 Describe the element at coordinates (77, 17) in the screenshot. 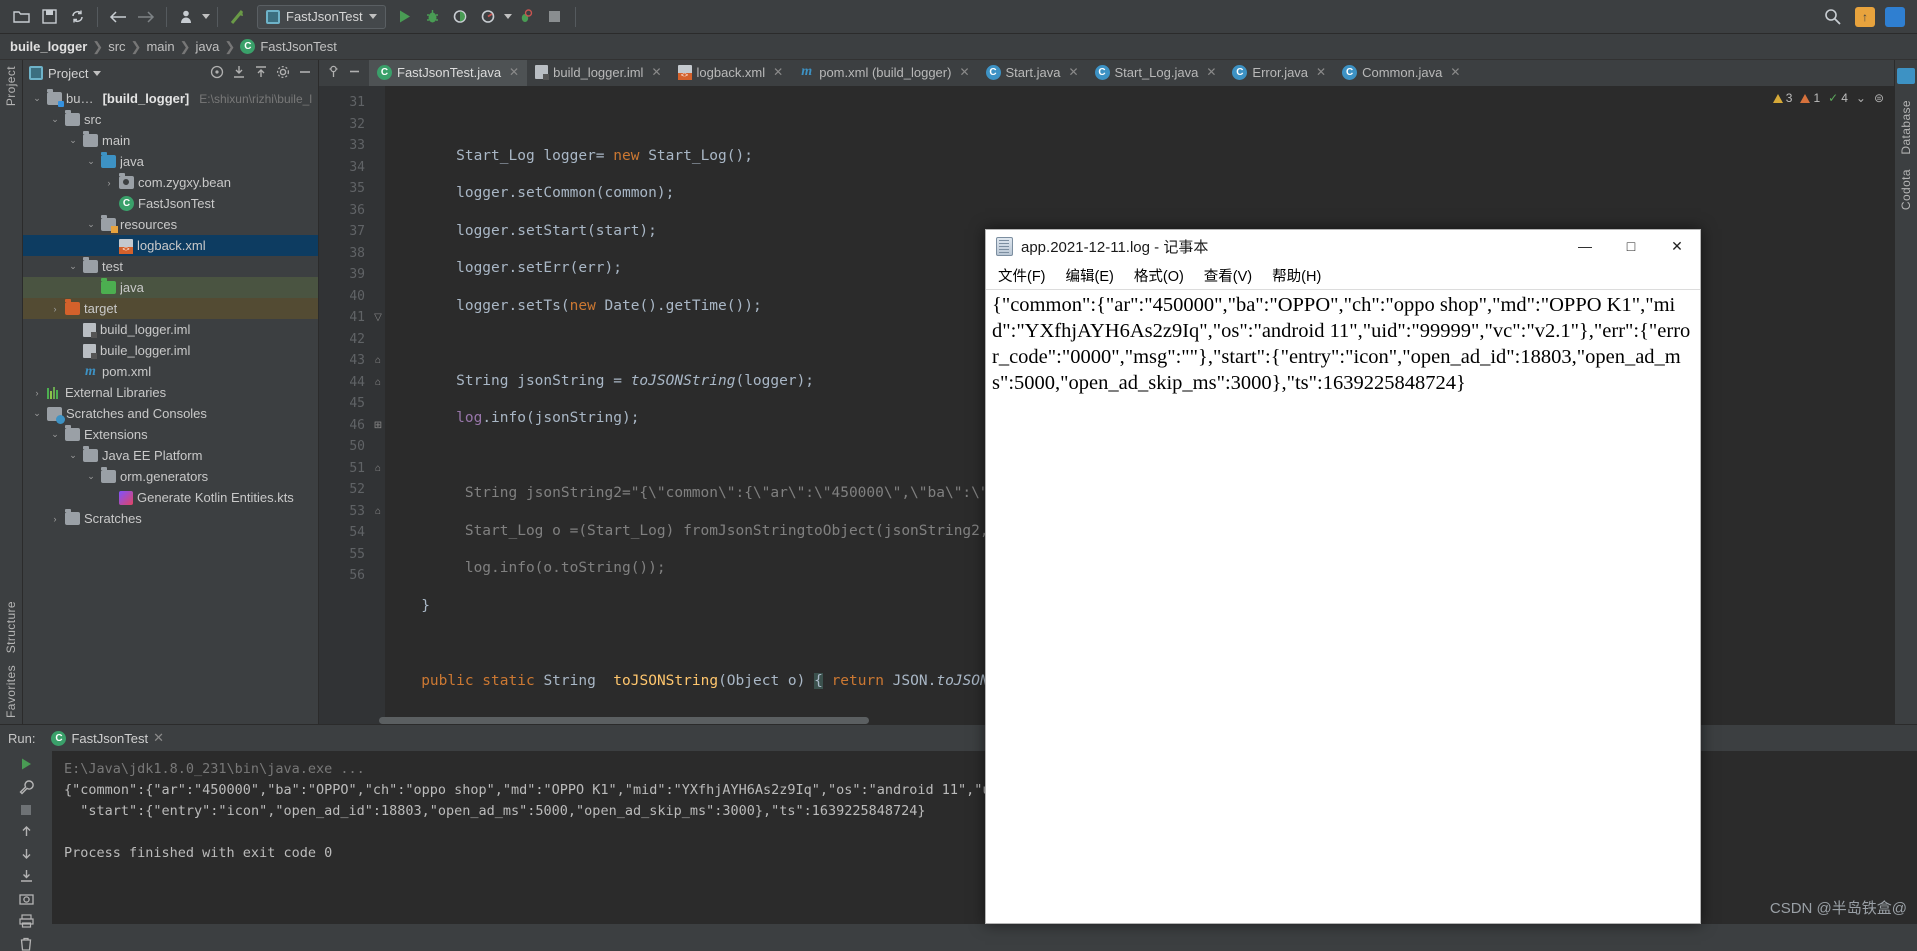

I see `sync-icon` at that location.